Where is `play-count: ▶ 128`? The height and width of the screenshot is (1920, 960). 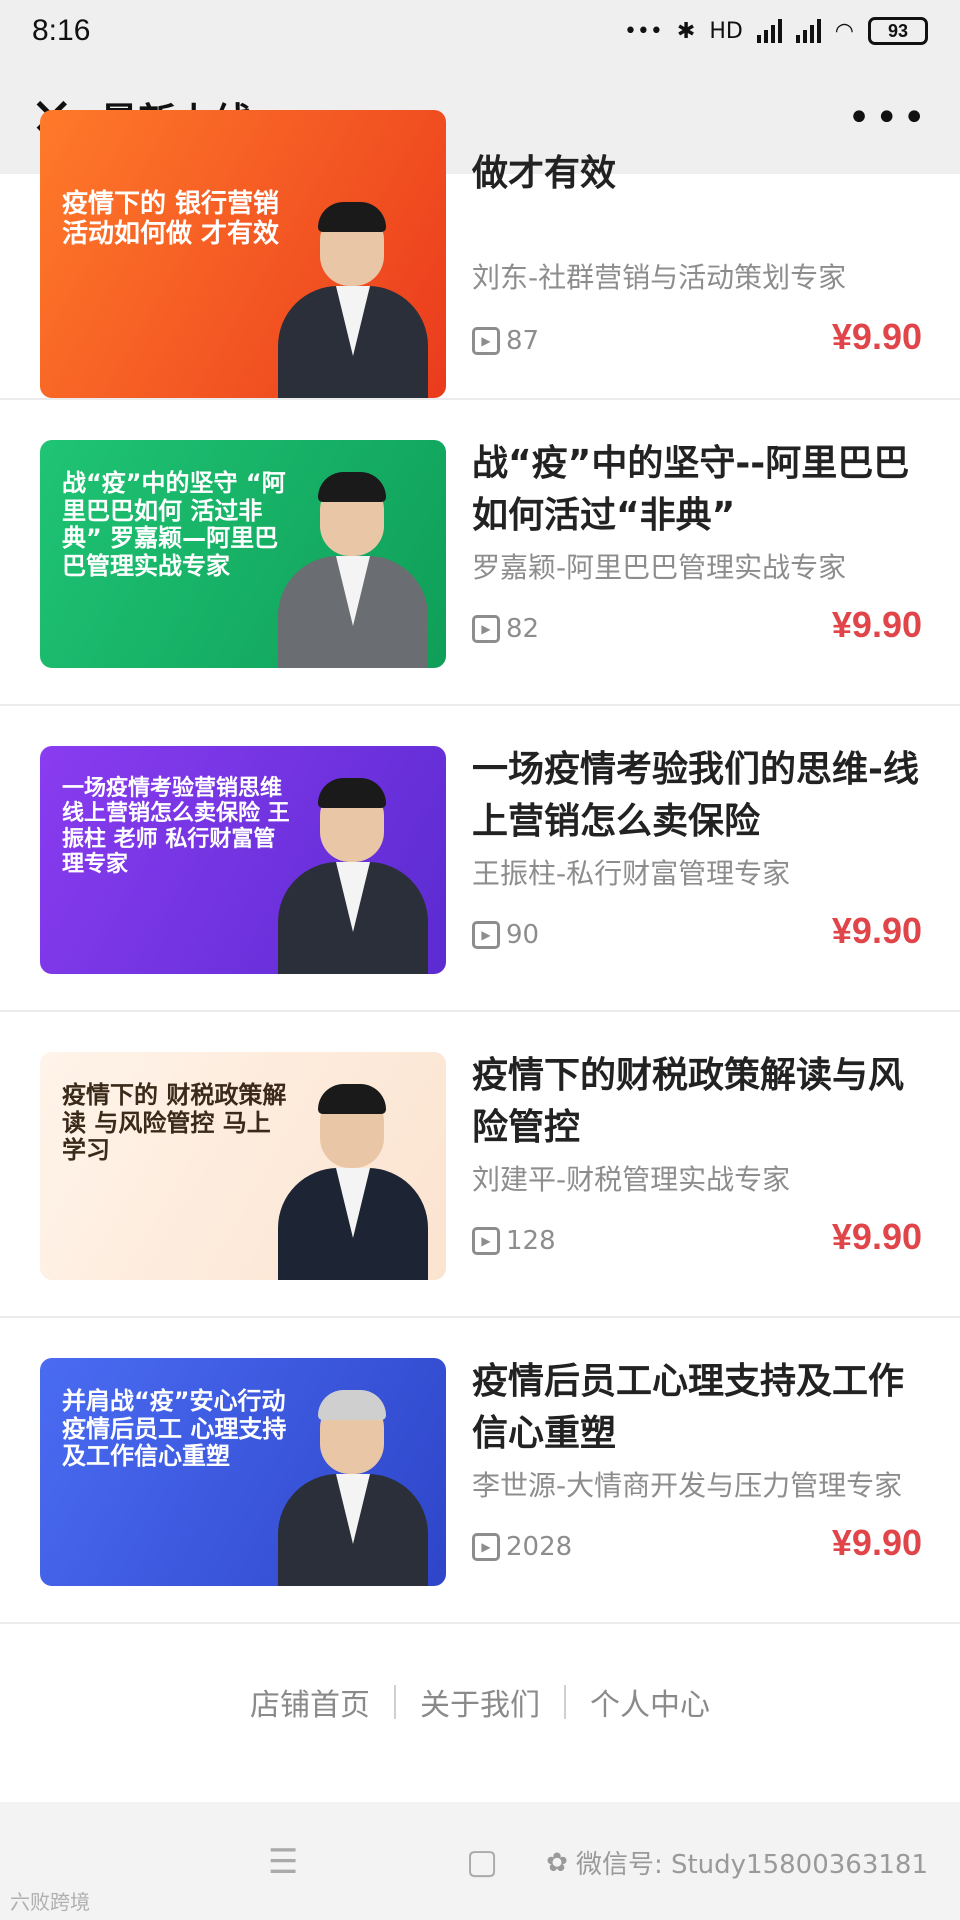 play-count: ▶ 128 is located at coordinates (514, 1241).